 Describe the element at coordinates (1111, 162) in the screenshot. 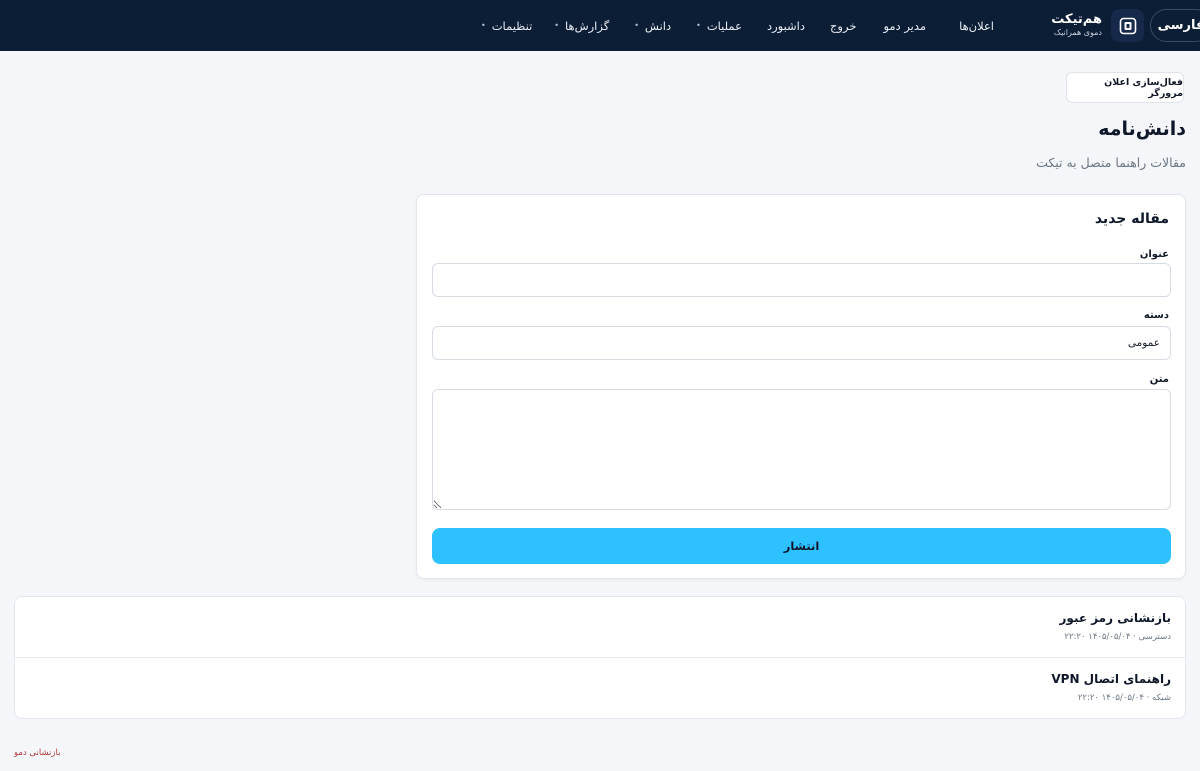

I see `page-subtitle: مقالات راهنما متصل به تیکت` at that location.